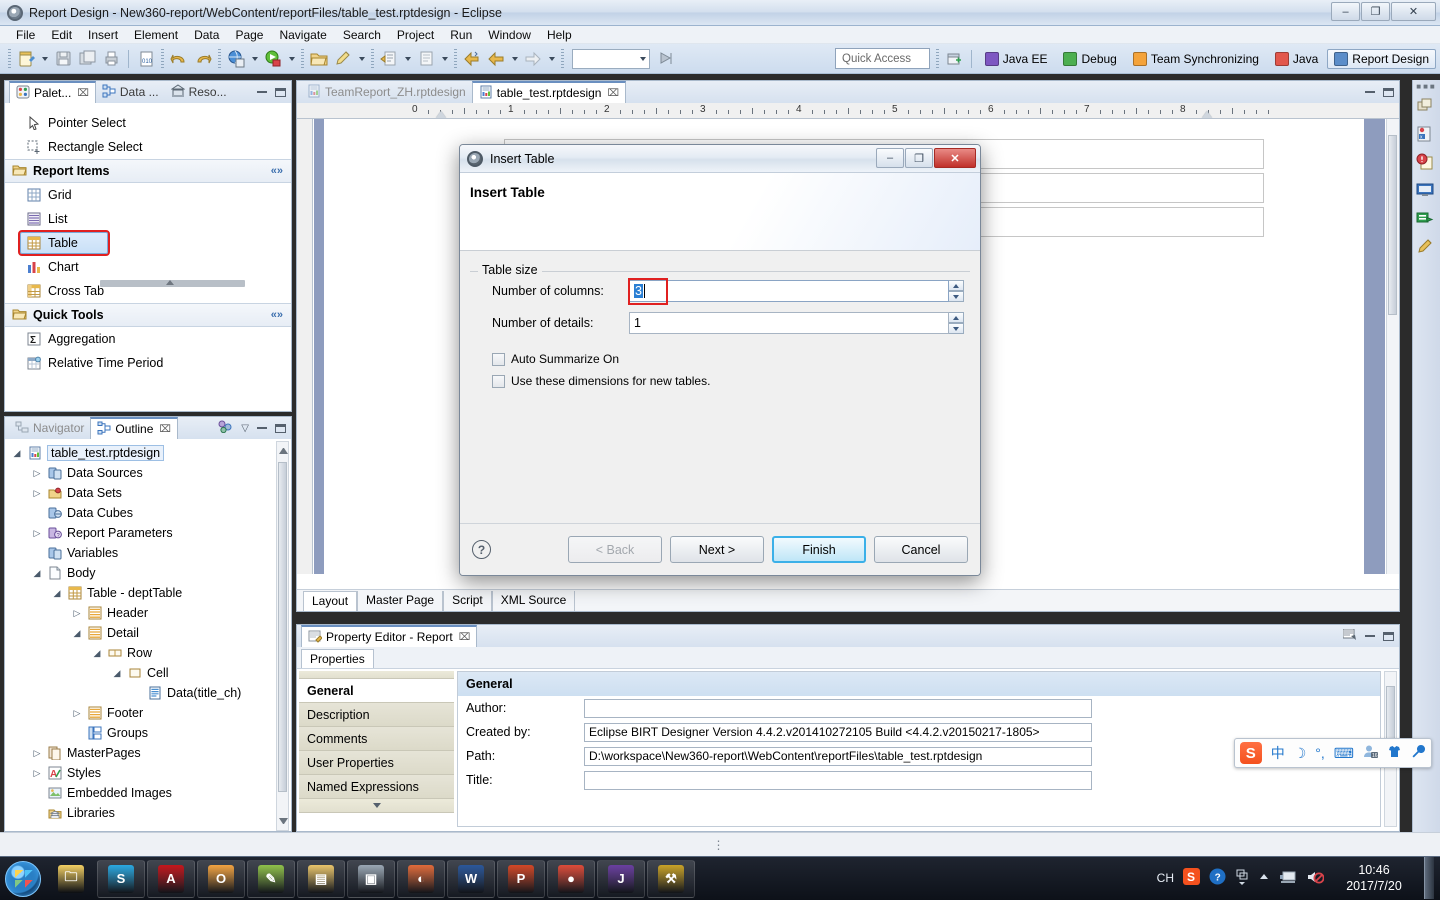 The height and width of the screenshot is (900, 1440). Describe the element at coordinates (496, 59) in the screenshot. I see `back-icon` at that location.